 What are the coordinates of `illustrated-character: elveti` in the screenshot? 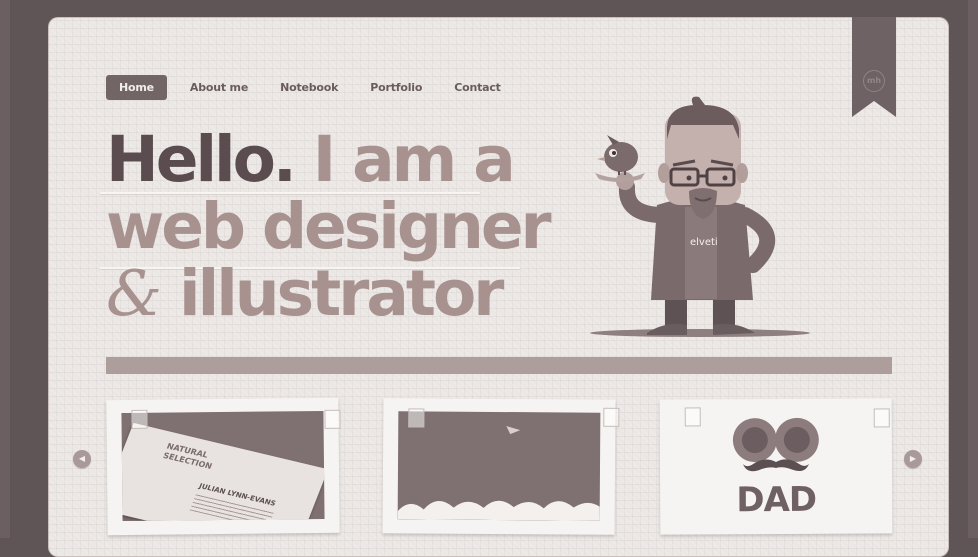 It's located at (700, 220).